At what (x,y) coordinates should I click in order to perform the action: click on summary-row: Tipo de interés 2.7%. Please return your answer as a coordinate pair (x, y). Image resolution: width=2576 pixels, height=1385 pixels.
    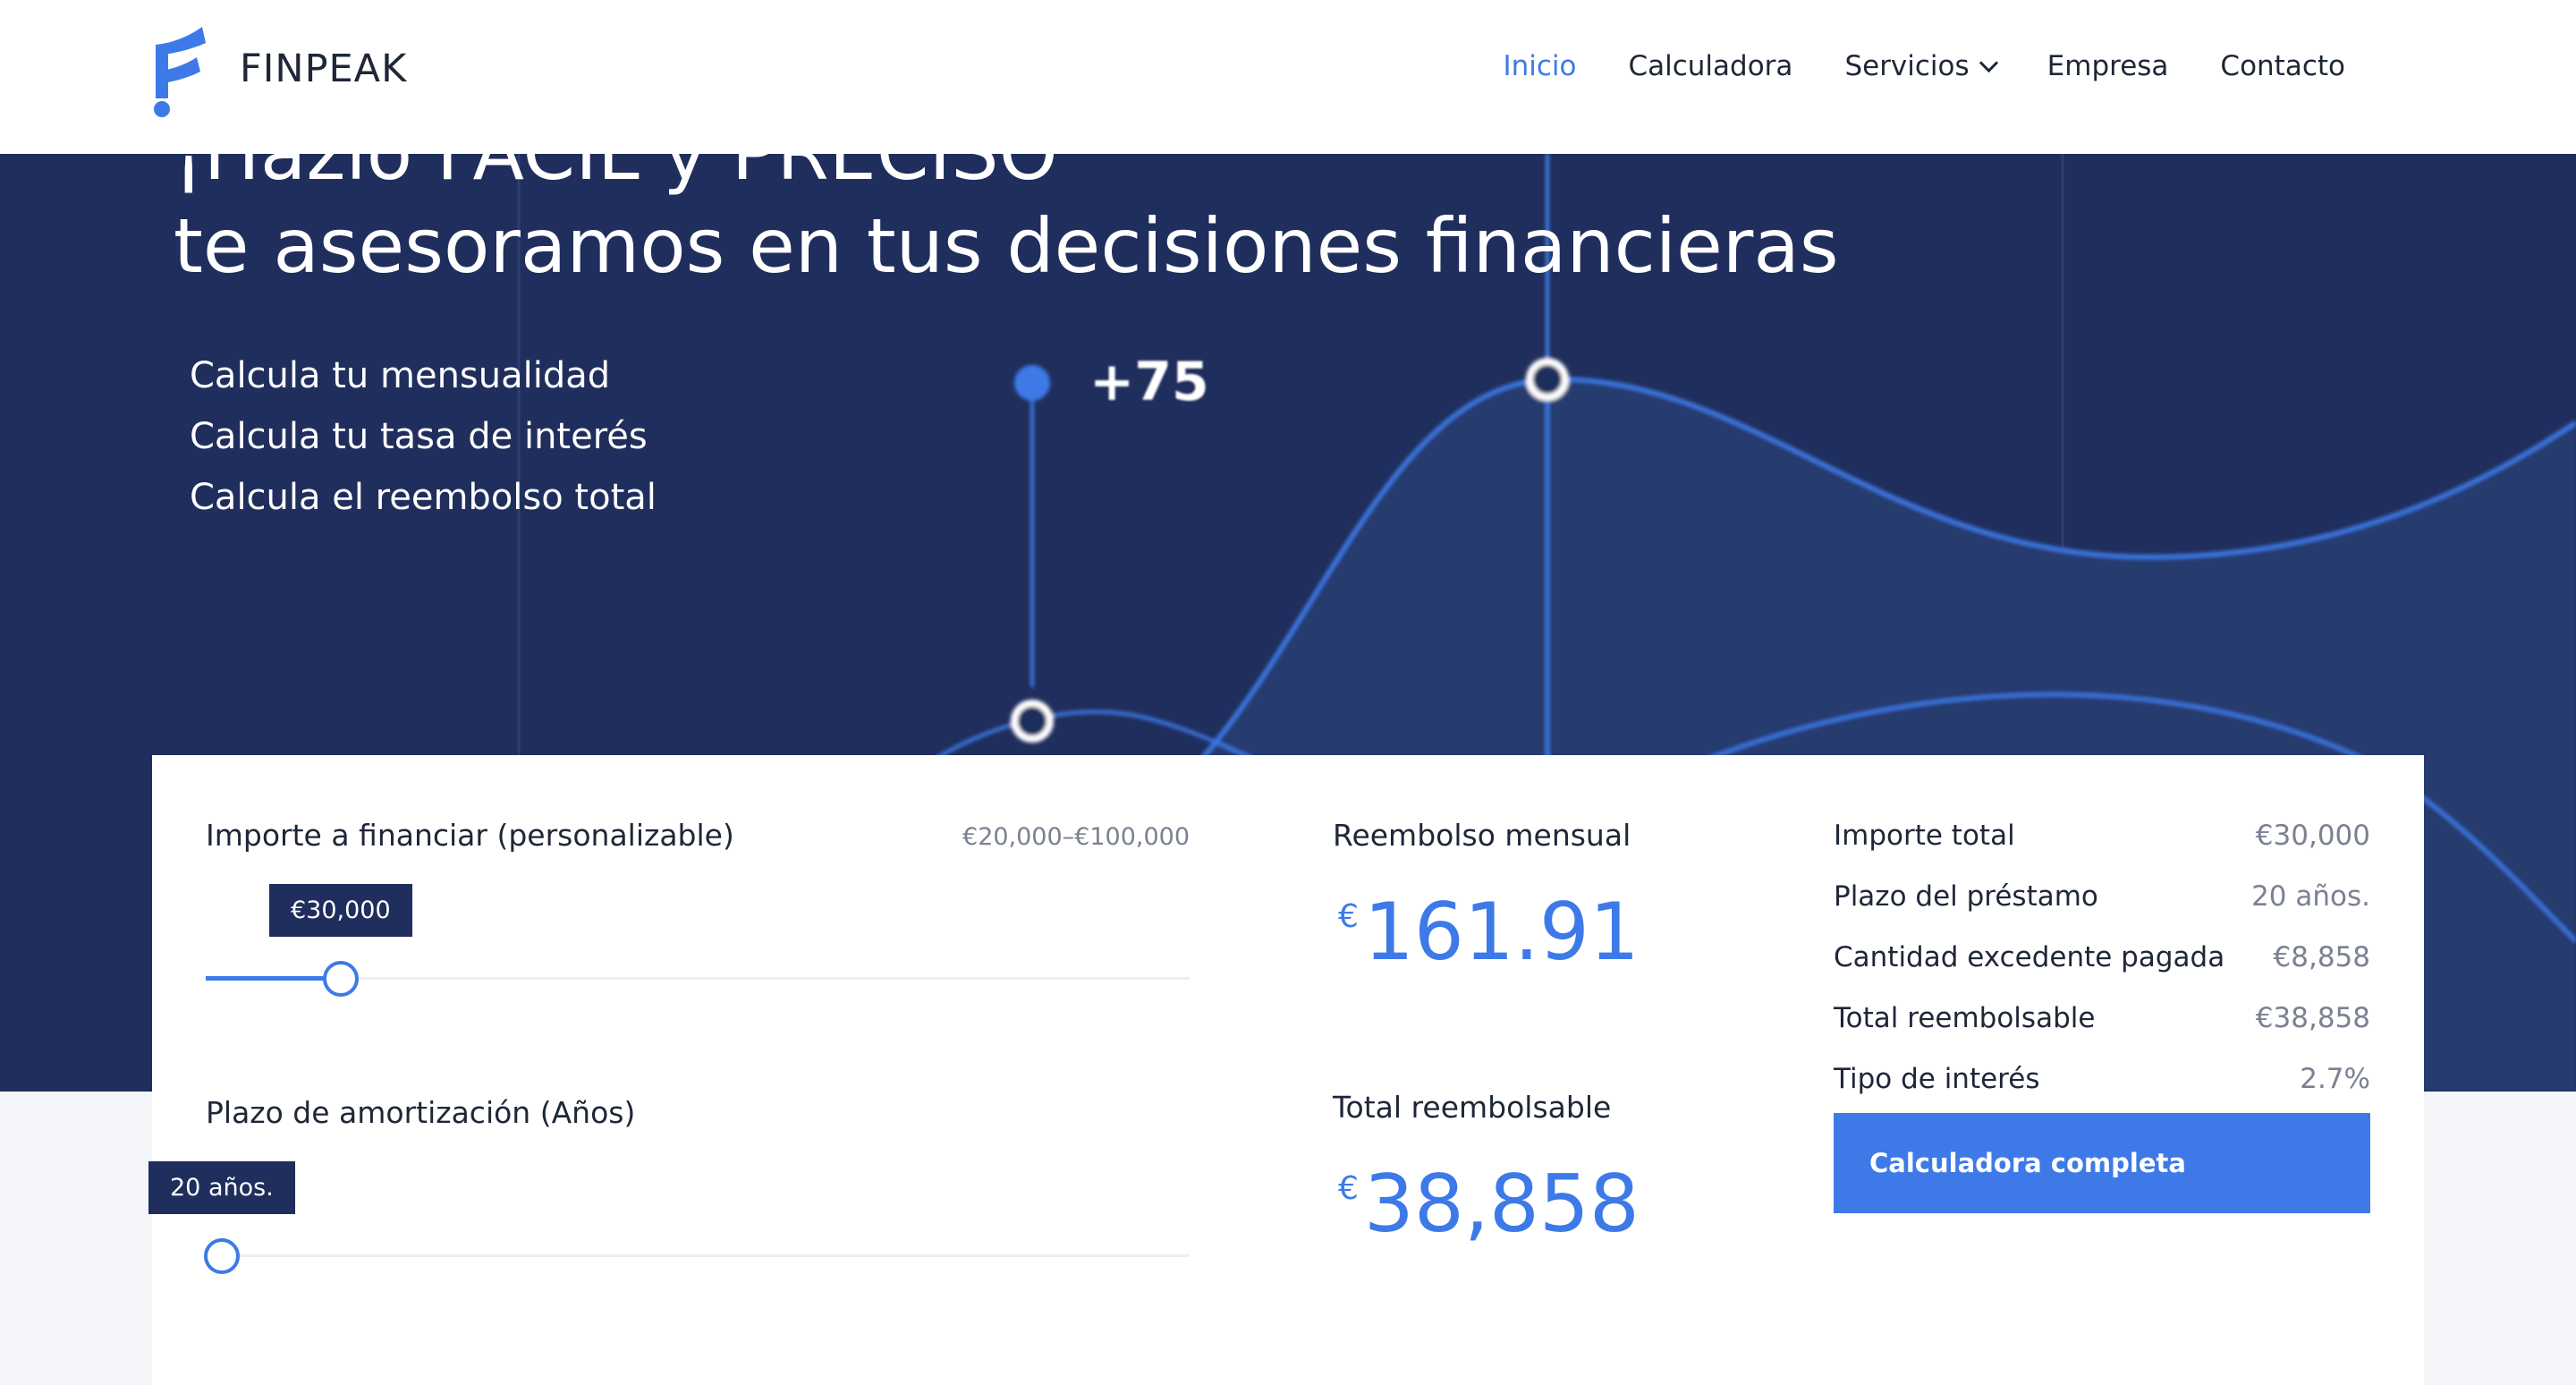
    Looking at the image, I should click on (2102, 1079).